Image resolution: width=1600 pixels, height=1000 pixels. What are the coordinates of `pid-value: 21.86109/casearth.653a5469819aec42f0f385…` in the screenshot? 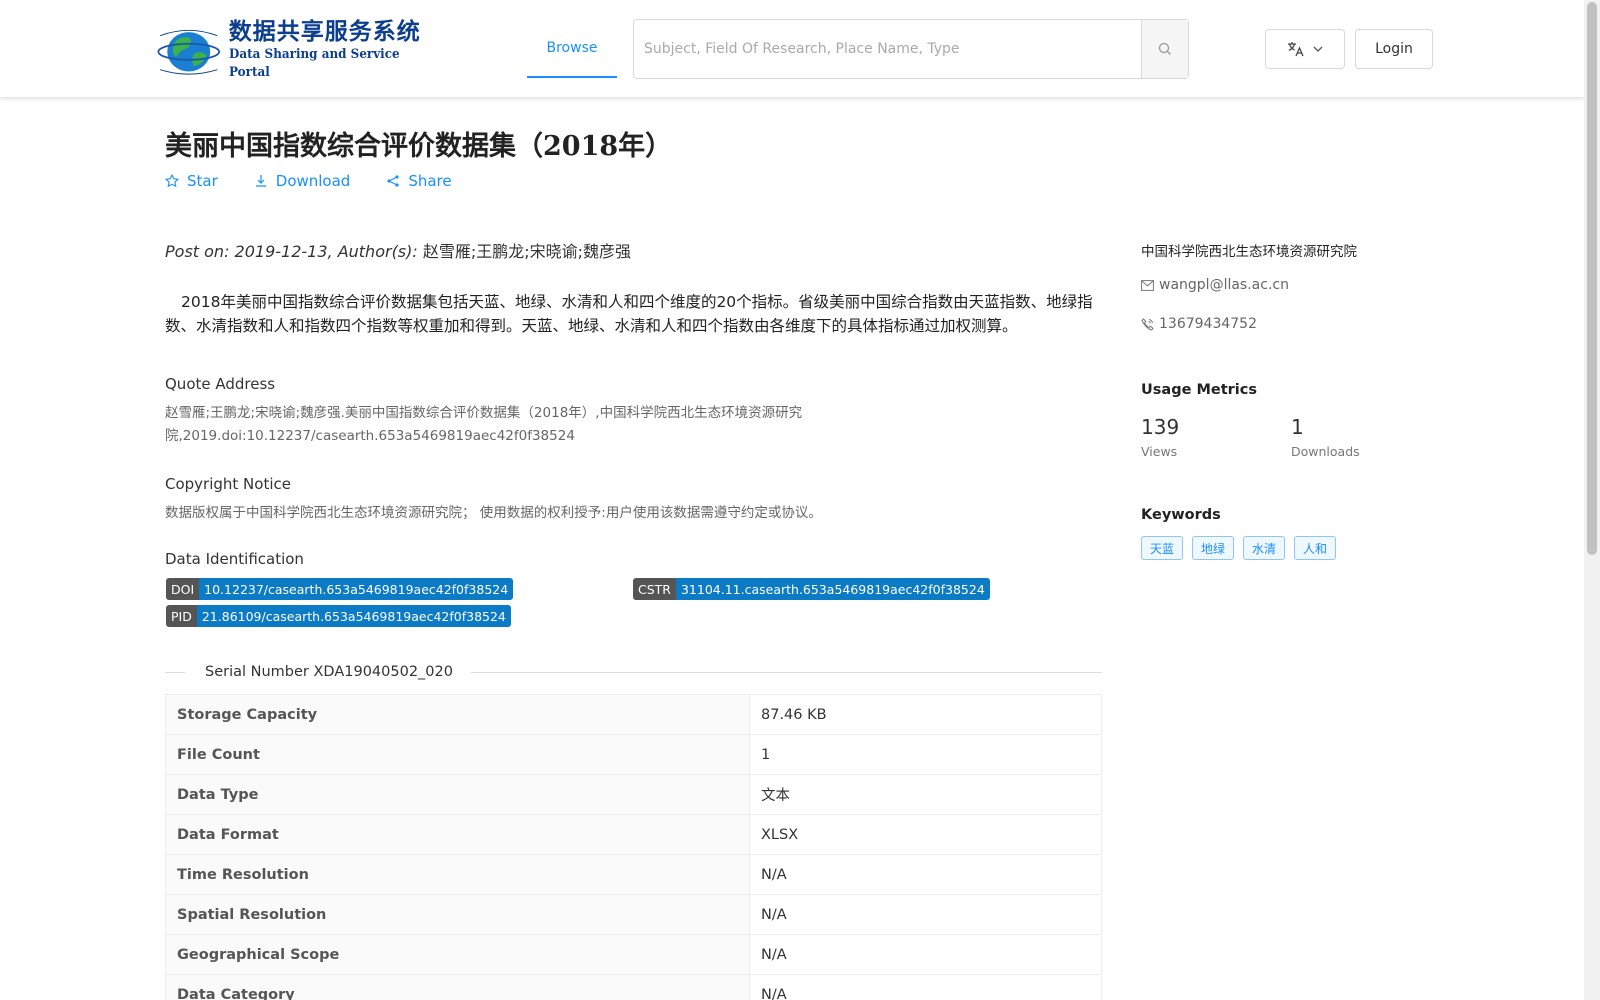 It's located at (353, 616).